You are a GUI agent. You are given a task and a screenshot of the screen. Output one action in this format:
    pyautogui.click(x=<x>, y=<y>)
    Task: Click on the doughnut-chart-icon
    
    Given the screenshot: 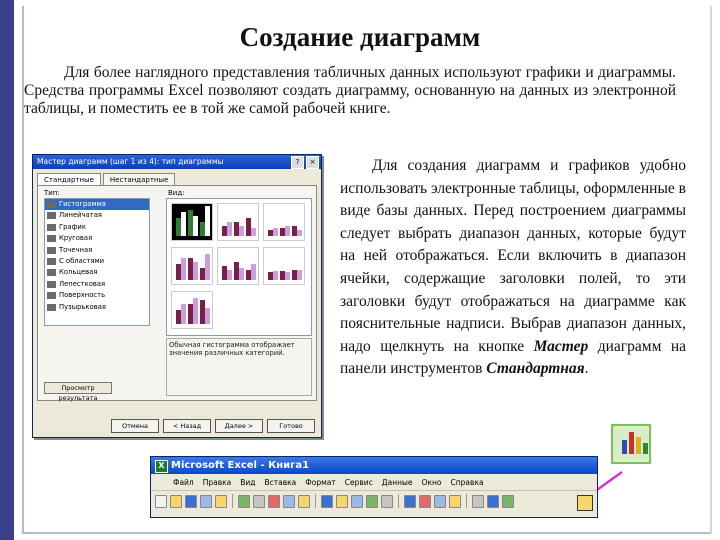 What is the action you would take?
    pyautogui.click(x=51, y=273)
    